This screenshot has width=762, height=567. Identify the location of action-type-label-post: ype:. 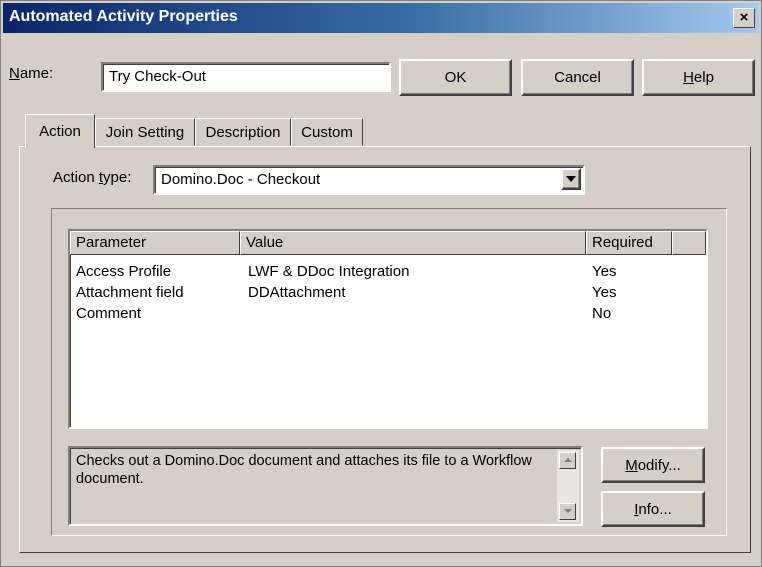
(117, 177).